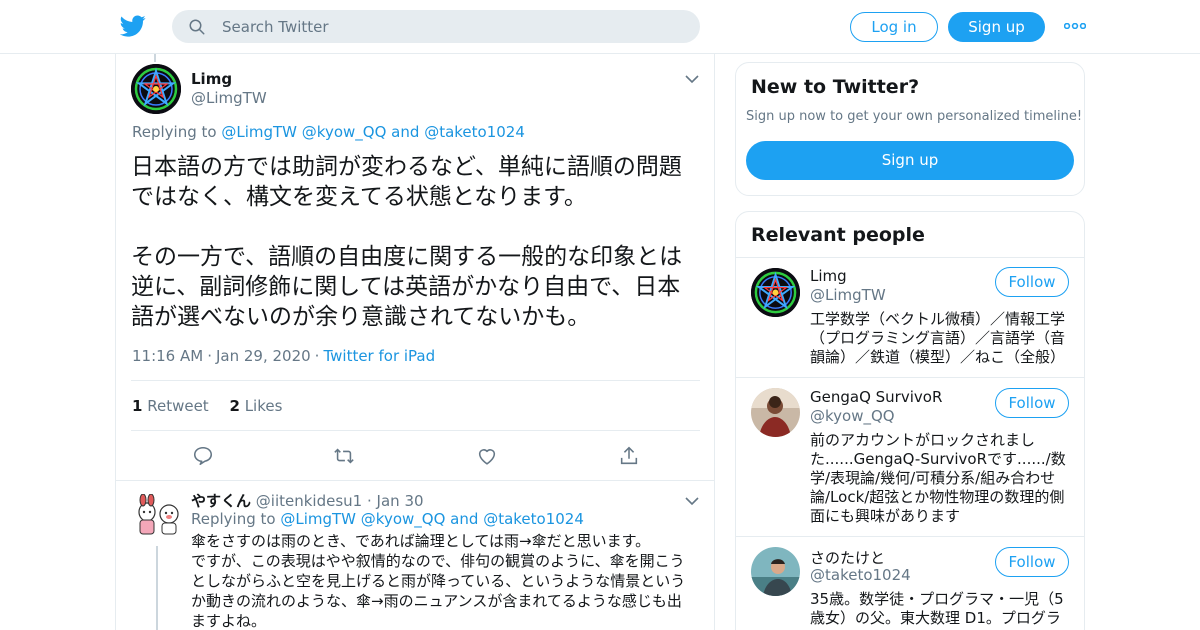 The height and width of the screenshot is (630, 1200). Describe the element at coordinates (487, 456) in the screenshot. I see `like-icon` at that location.